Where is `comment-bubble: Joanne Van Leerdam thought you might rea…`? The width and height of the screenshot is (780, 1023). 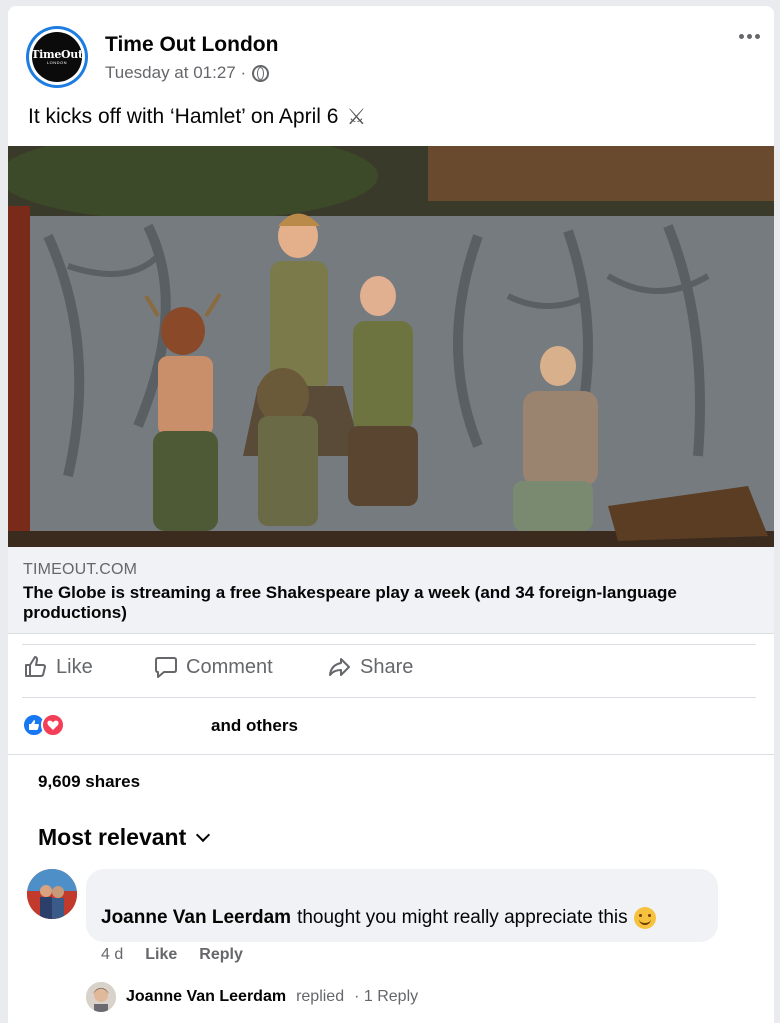 comment-bubble: Joanne Van Leerdam thought you might rea… is located at coordinates (402, 905).